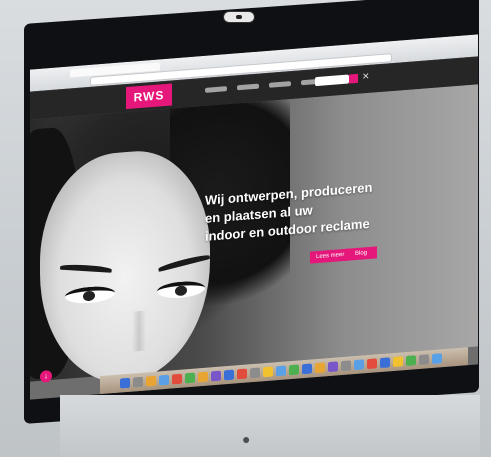  I want to click on site-logo: RWS, so click(149, 96).